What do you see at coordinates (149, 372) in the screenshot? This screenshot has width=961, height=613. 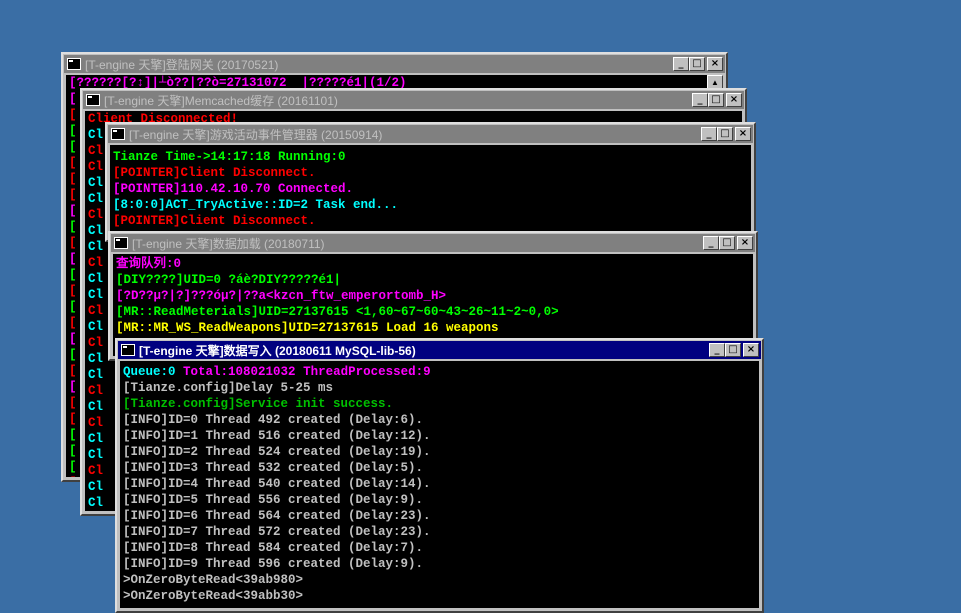 I see `queue-count: Queue:0` at bounding box center [149, 372].